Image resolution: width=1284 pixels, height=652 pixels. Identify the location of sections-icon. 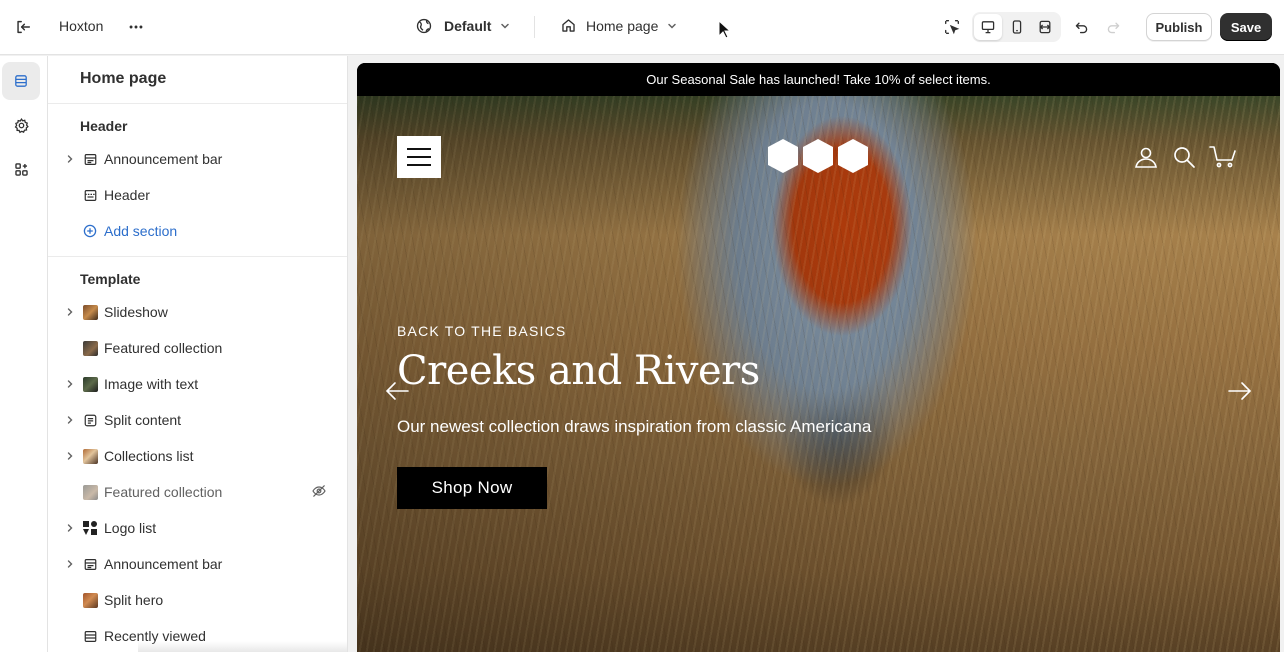
(21, 81).